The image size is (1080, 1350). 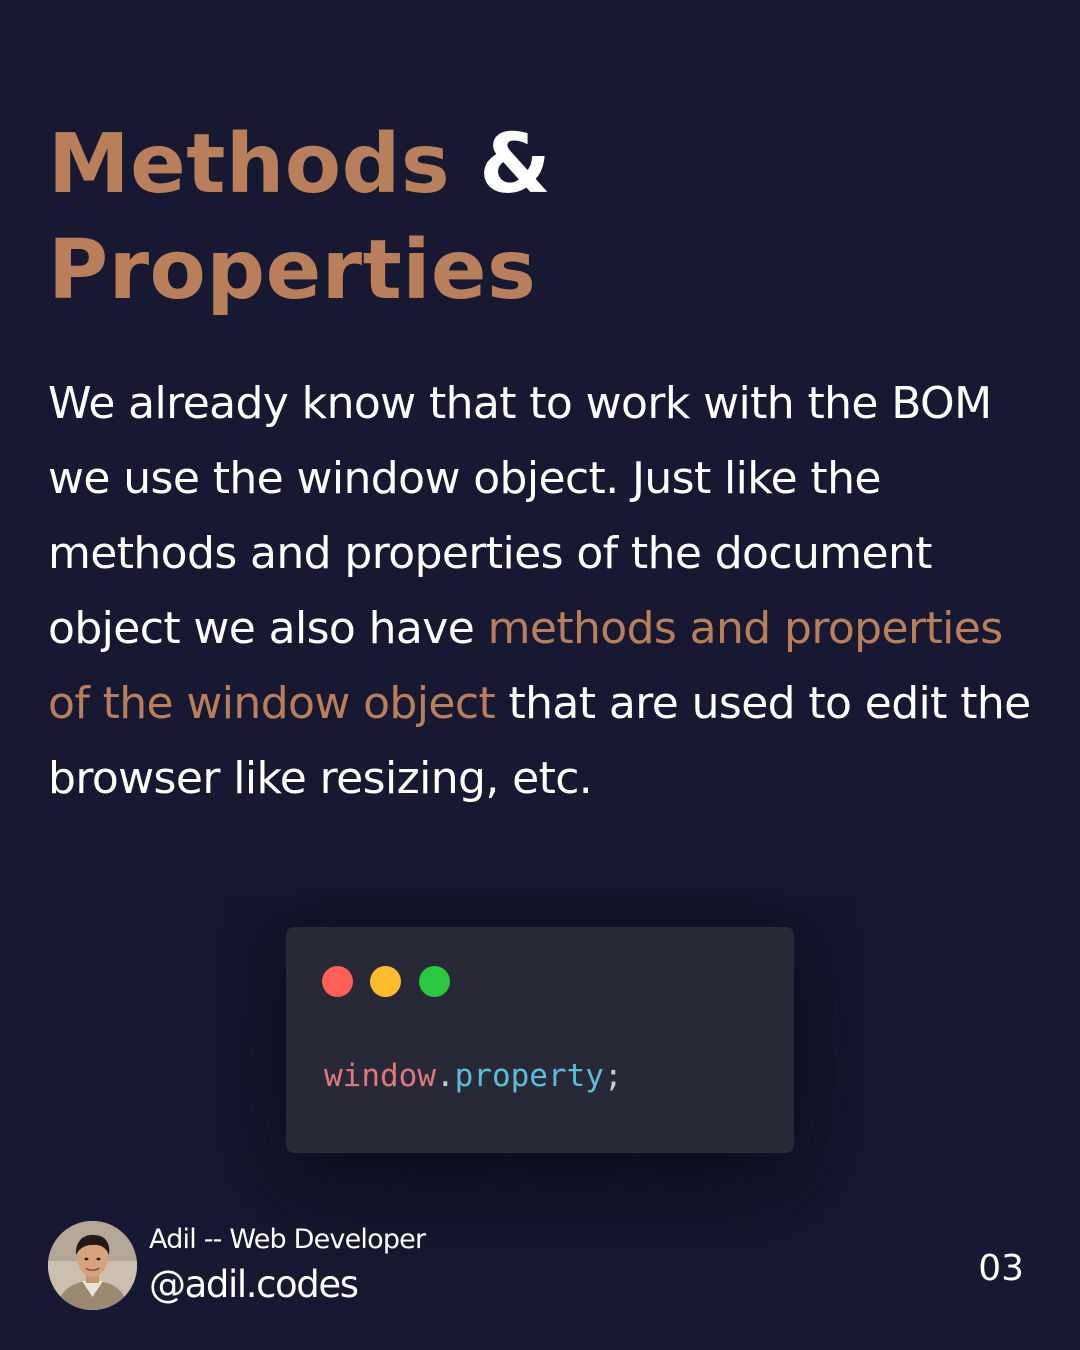 I want to click on close-dot-icon, so click(x=337, y=981).